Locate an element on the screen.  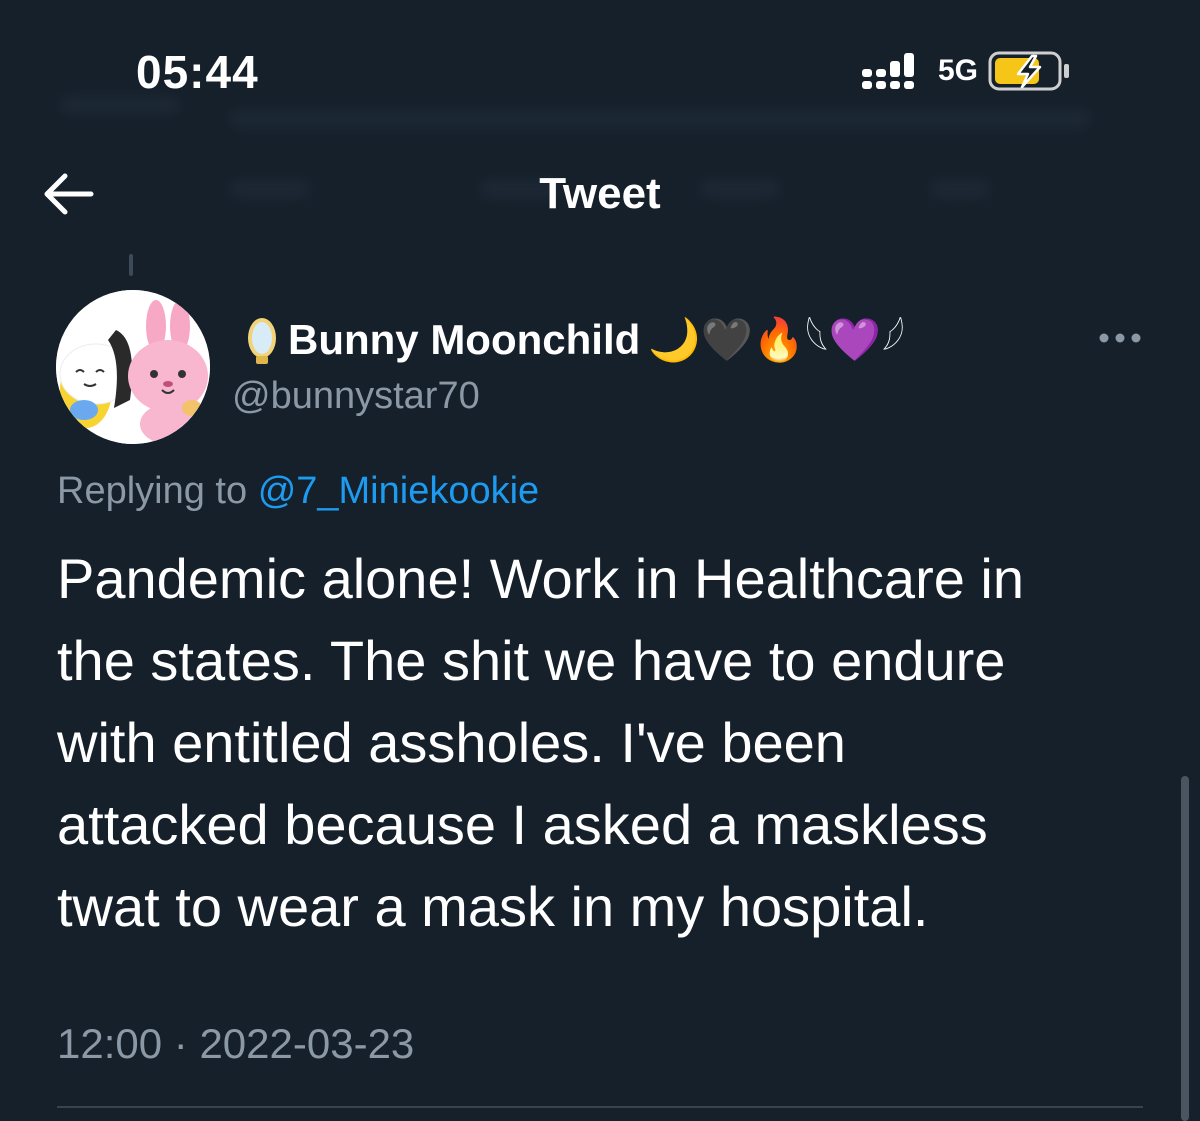
avatar is located at coordinates (133, 367).